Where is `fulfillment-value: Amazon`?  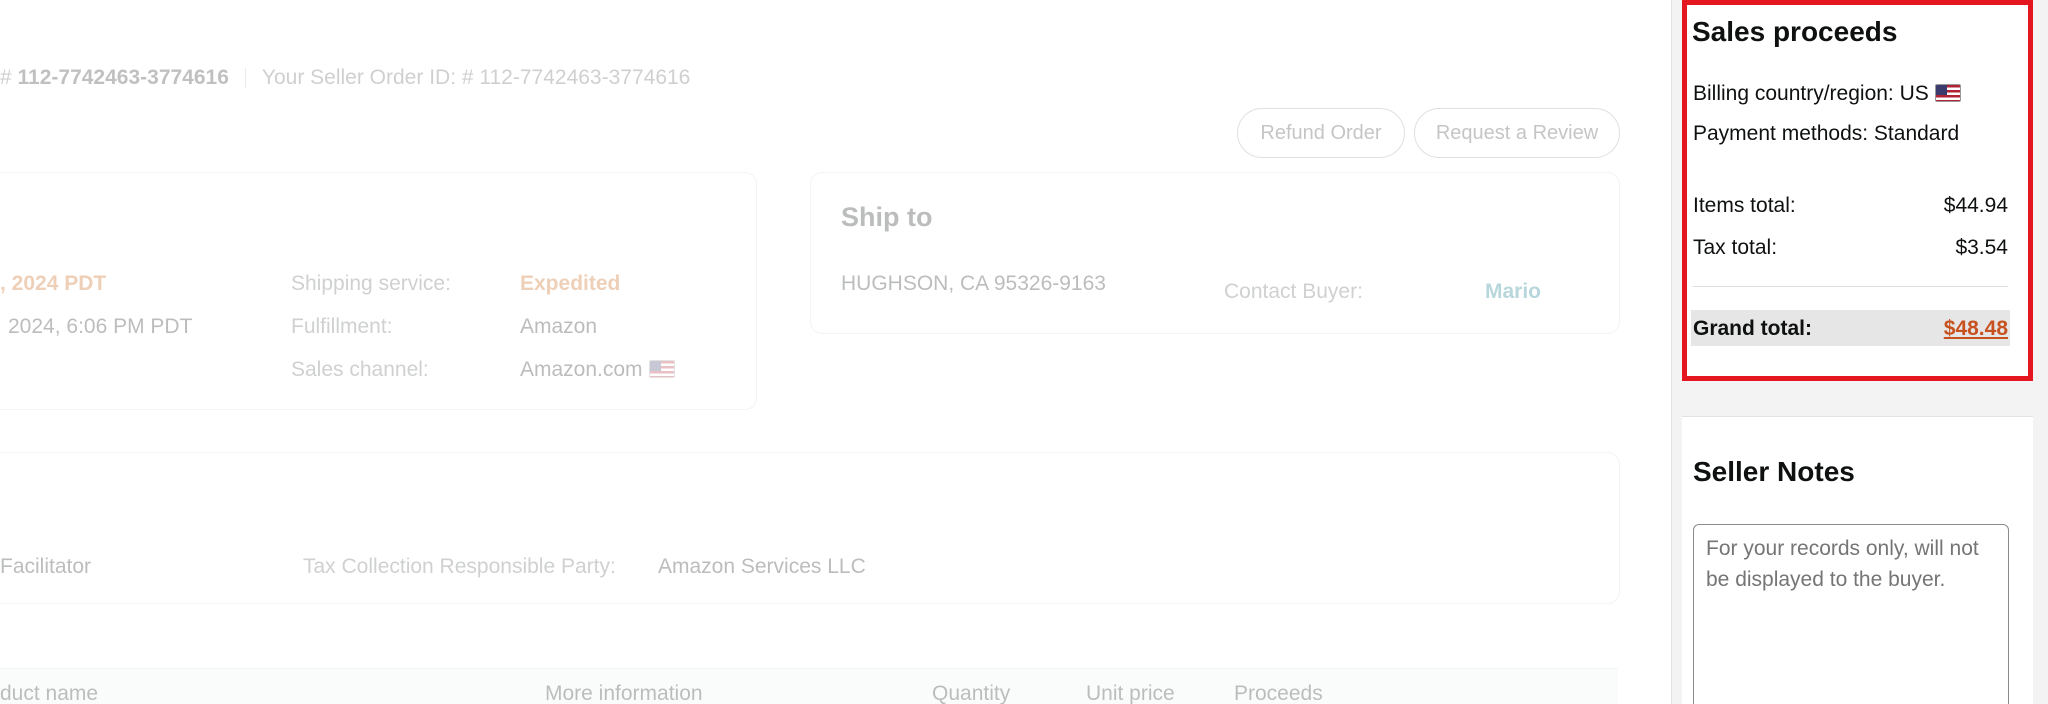
fulfillment-value: Amazon is located at coordinates (559, 326).